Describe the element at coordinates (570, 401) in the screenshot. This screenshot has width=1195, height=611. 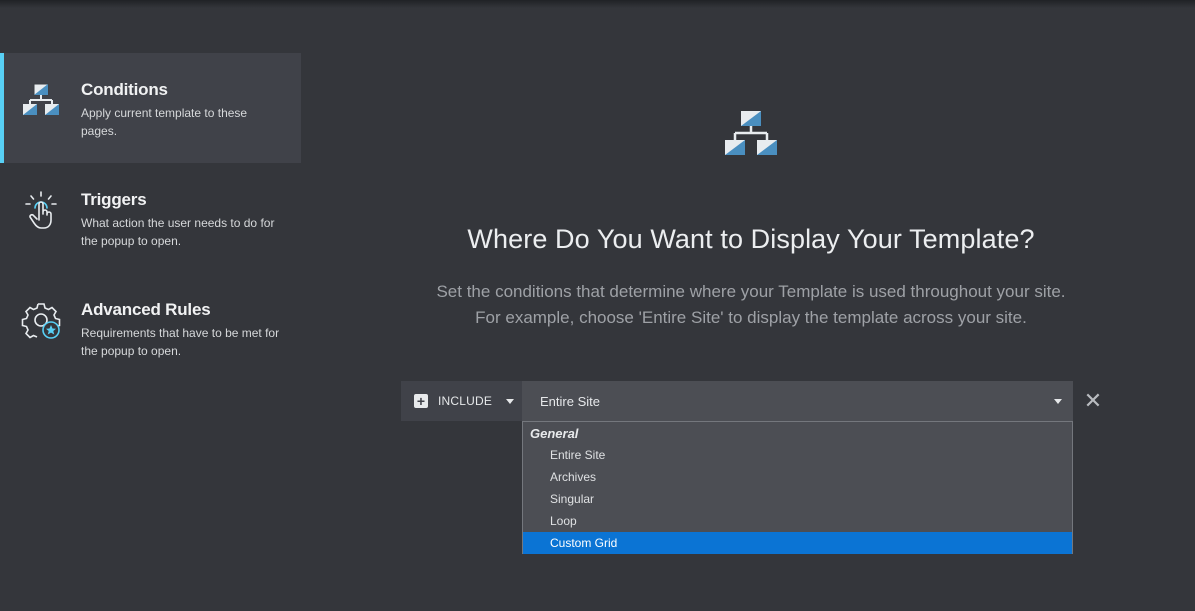
I see `condition-select-value: Entire Site` at that location.